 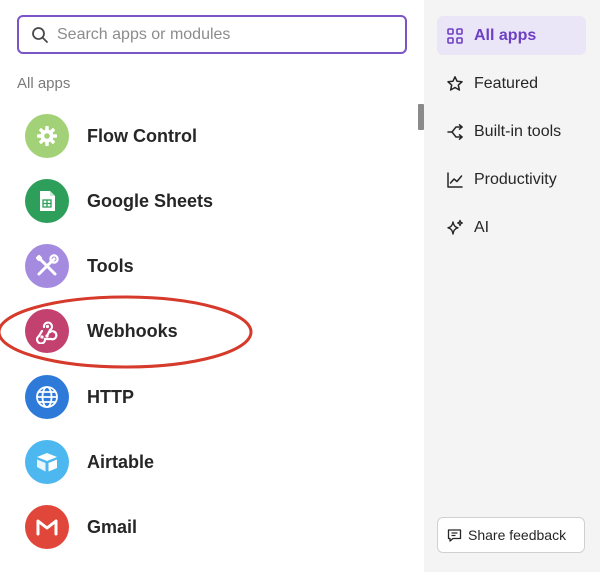 I want to click on nav-item-all-apps: All apps, so click(x=511, y=35).